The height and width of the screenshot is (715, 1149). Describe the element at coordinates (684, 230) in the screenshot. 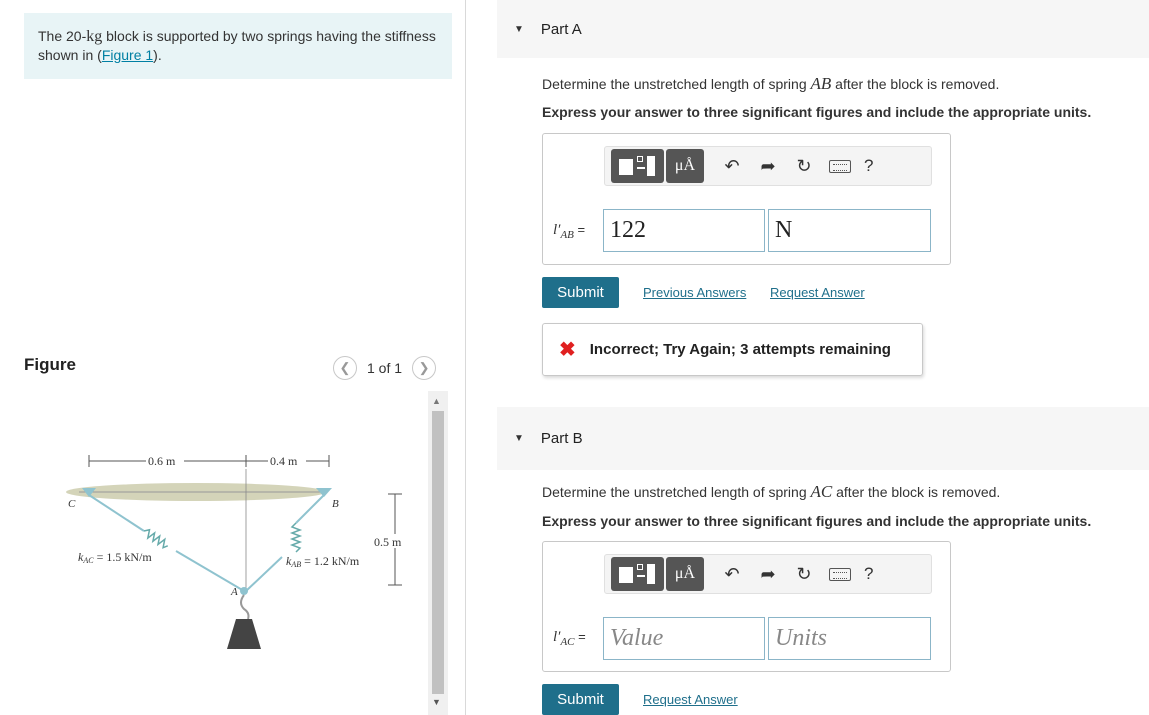

I see `part-a-value-input: 122` at that location.